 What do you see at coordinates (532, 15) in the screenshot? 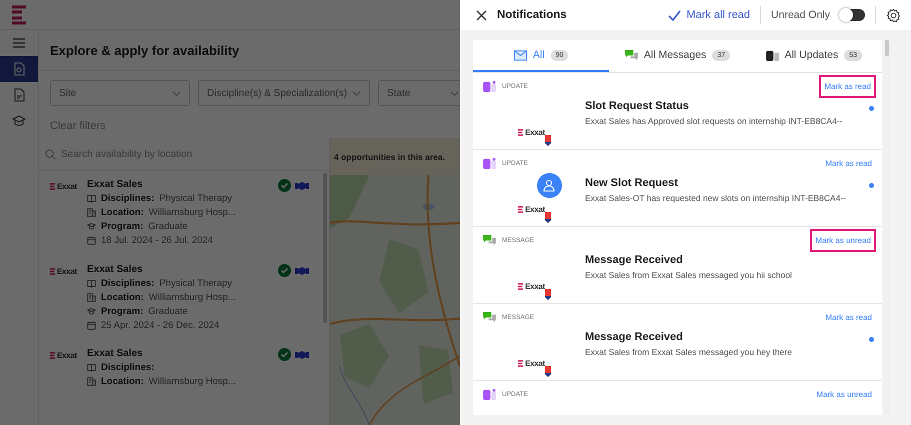
I see `panel-title: Notifications` at bounding box center [532, 15].